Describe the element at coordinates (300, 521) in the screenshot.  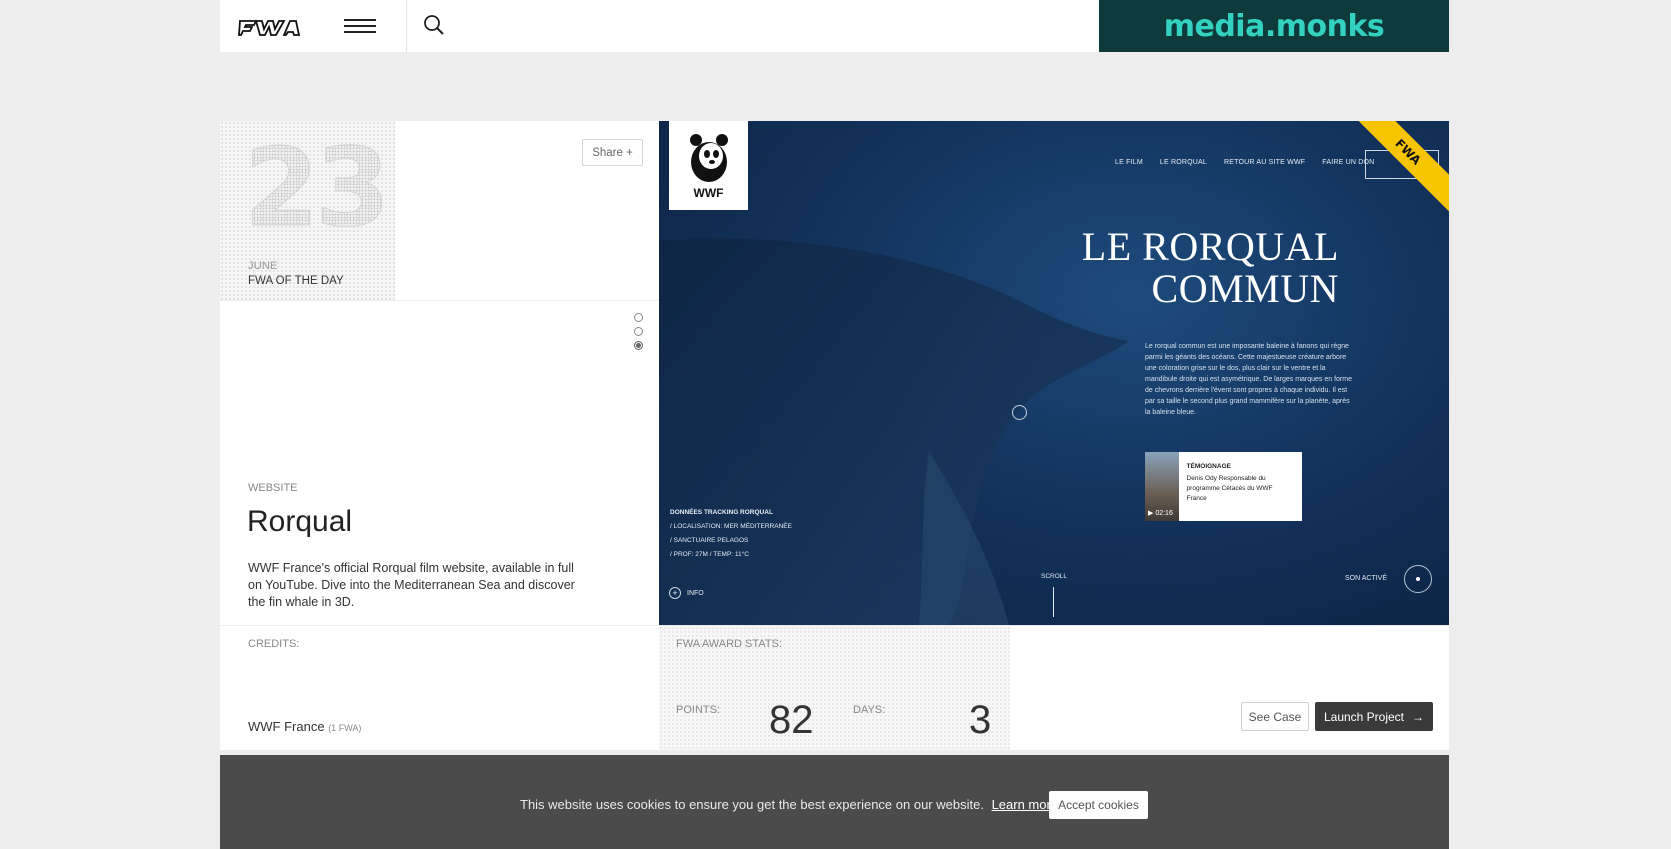
I see `project-title: Rorqual` at that location.